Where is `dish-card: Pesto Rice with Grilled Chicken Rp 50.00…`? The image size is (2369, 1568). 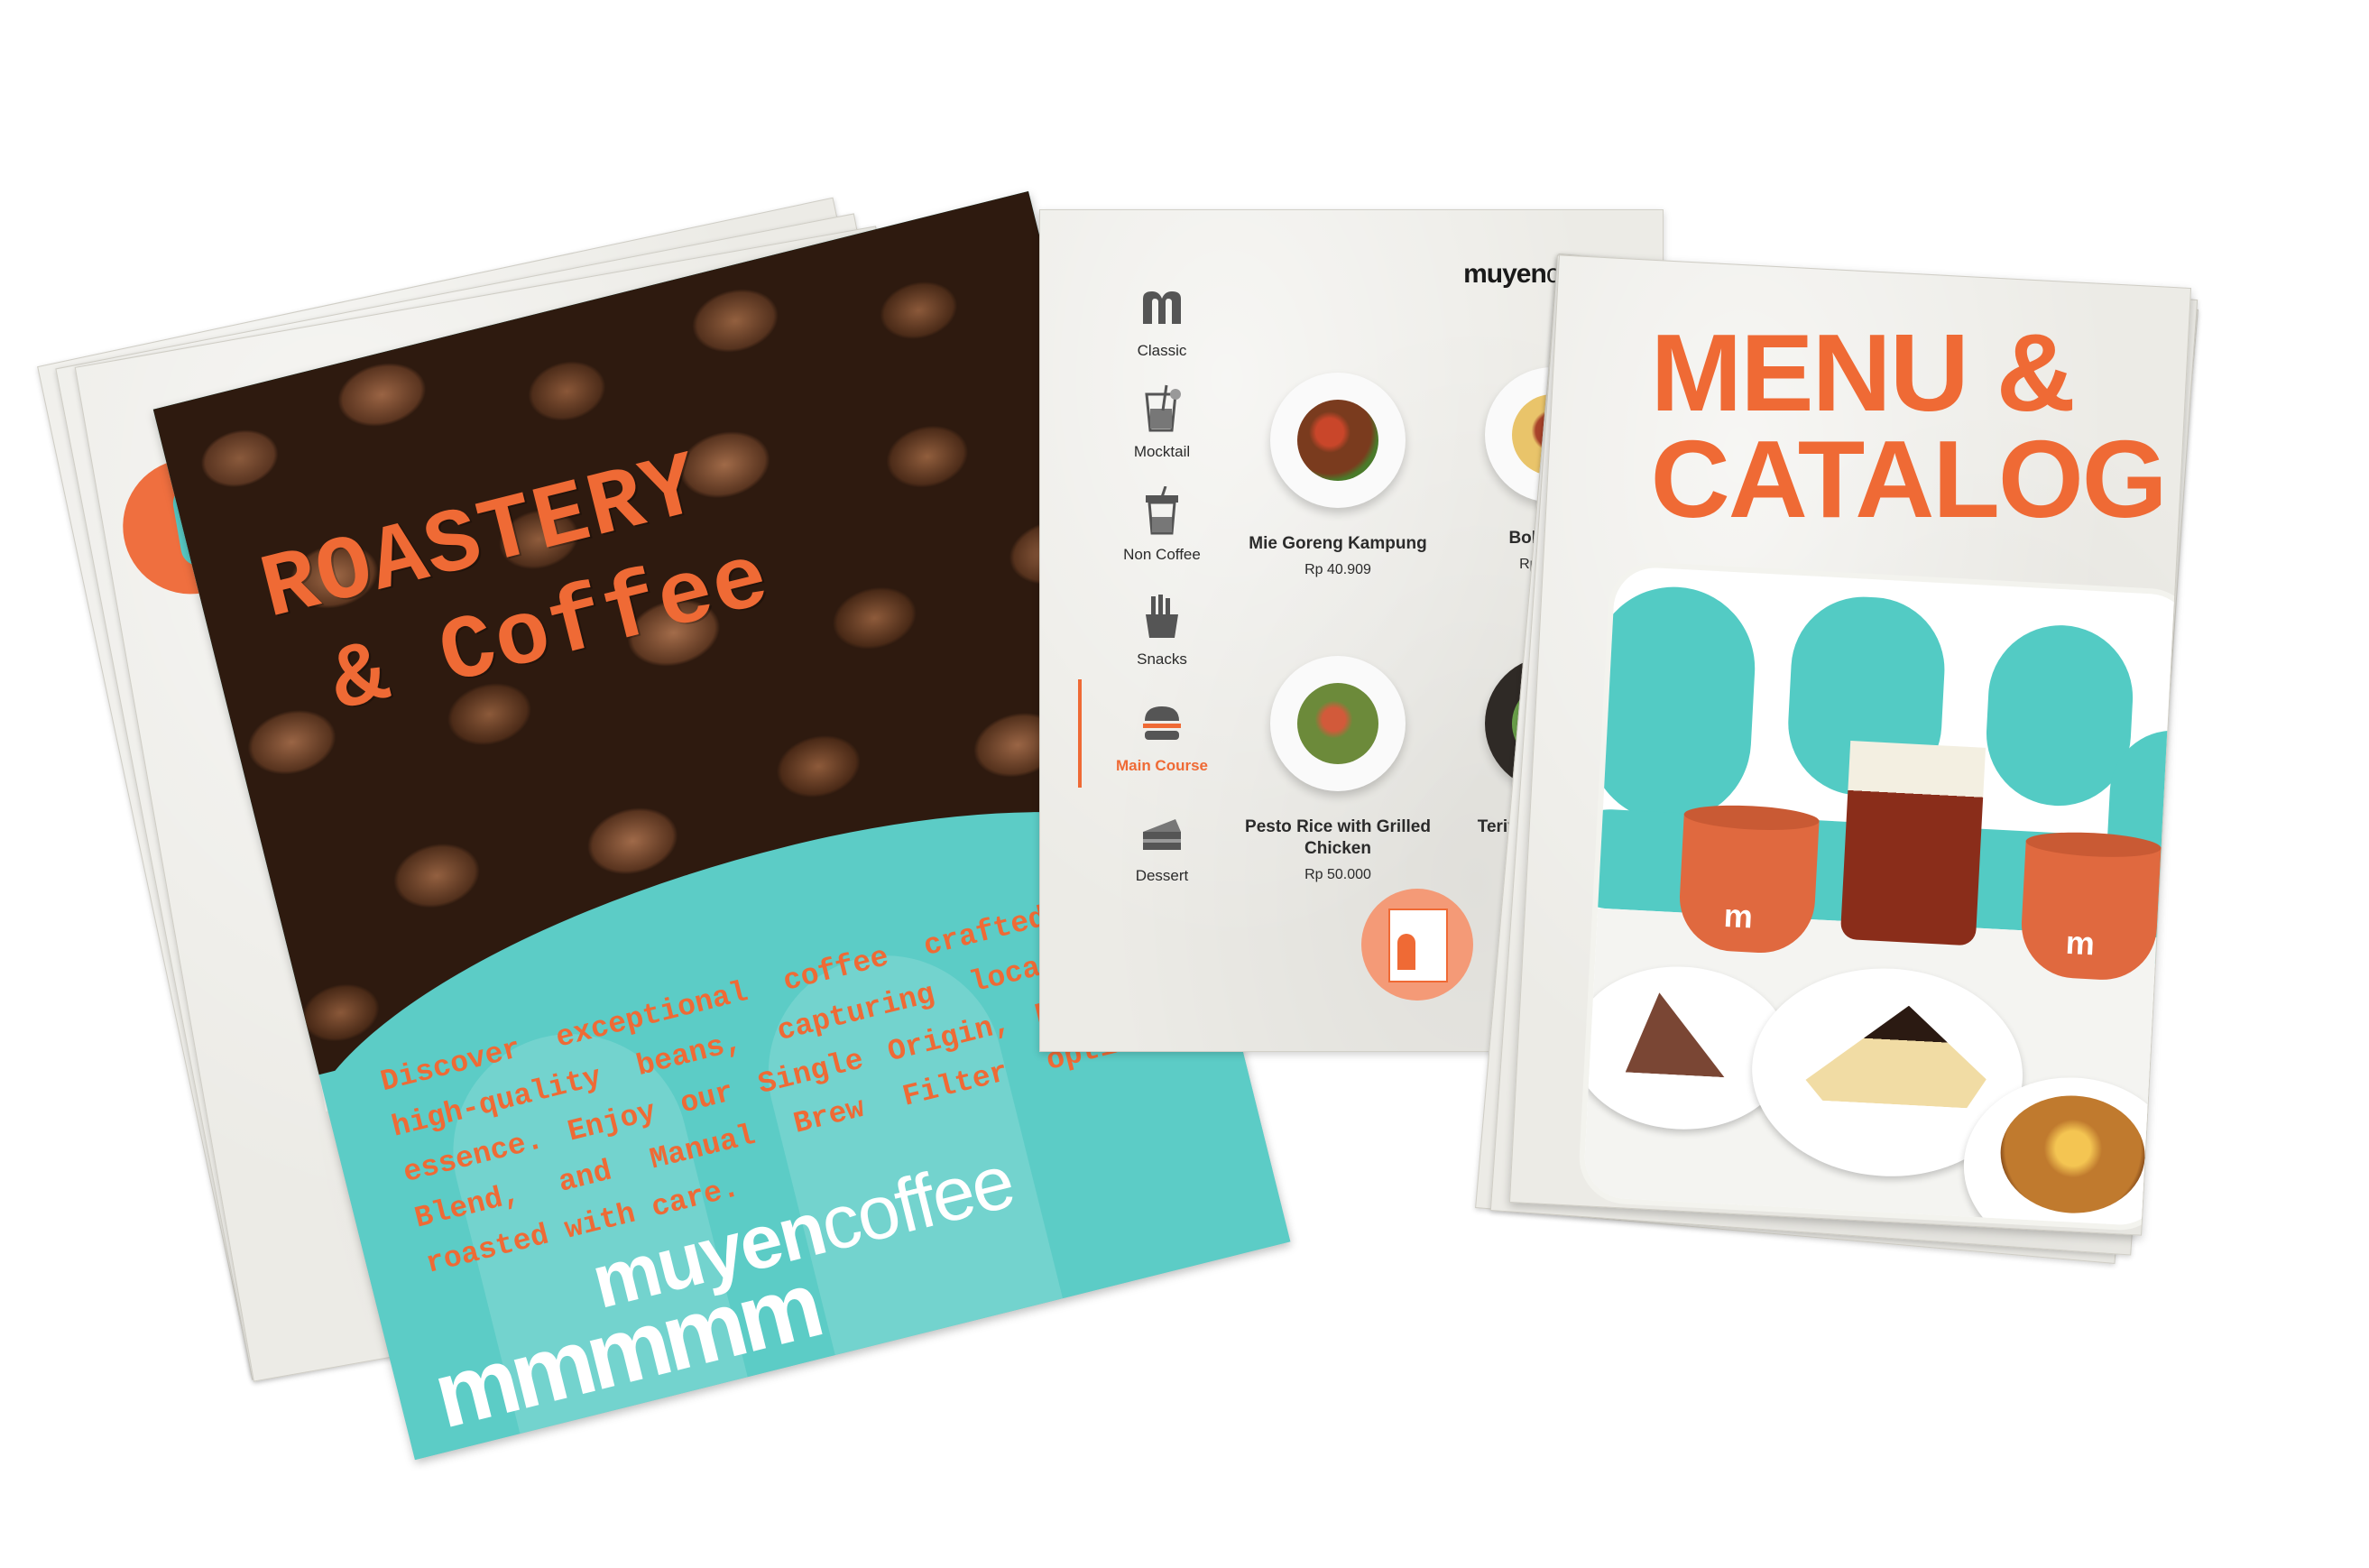 dish-card: Pesto Rice with Grilled Chicken Rp 50.00… is located at coordinates (1338, 769).